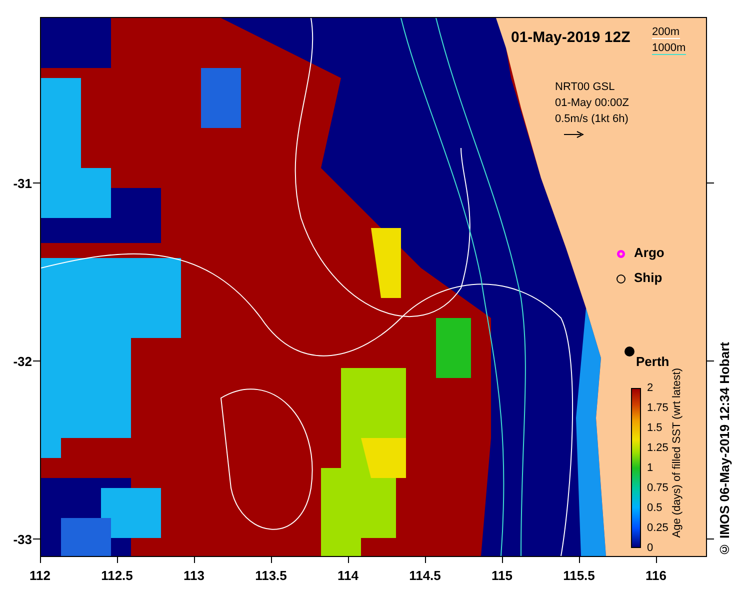  I want to click on axis-tick-label: 113.5, so click(271, 575).